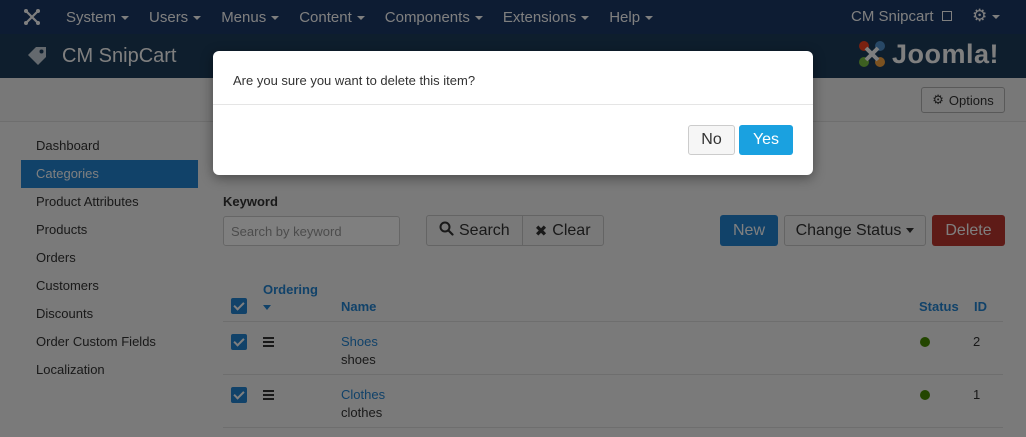 The image size is (1026, 437). What do you see at coordinates (766, 140) in the screenshot?
I see `yes-button: Yes` at bounding box center [766, 140].